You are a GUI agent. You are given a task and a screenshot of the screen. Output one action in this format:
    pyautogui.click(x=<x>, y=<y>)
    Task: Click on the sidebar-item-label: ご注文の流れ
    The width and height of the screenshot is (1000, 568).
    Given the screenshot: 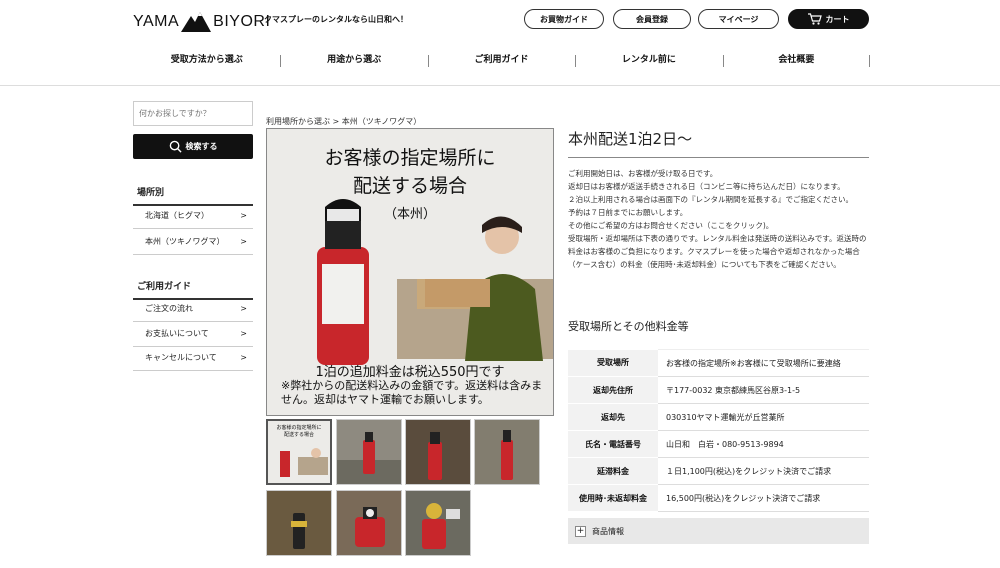 What is the action you would take?
    pyautogui.click(x=169, y=308)
    